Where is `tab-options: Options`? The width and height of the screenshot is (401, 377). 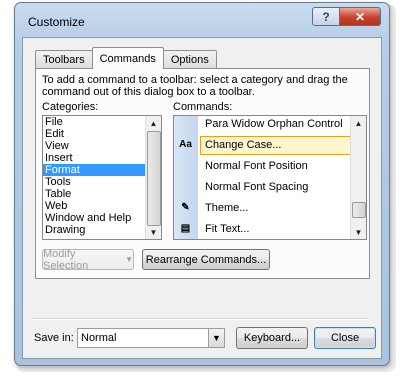
tab-options: Options is located at coordinates (189, 59).